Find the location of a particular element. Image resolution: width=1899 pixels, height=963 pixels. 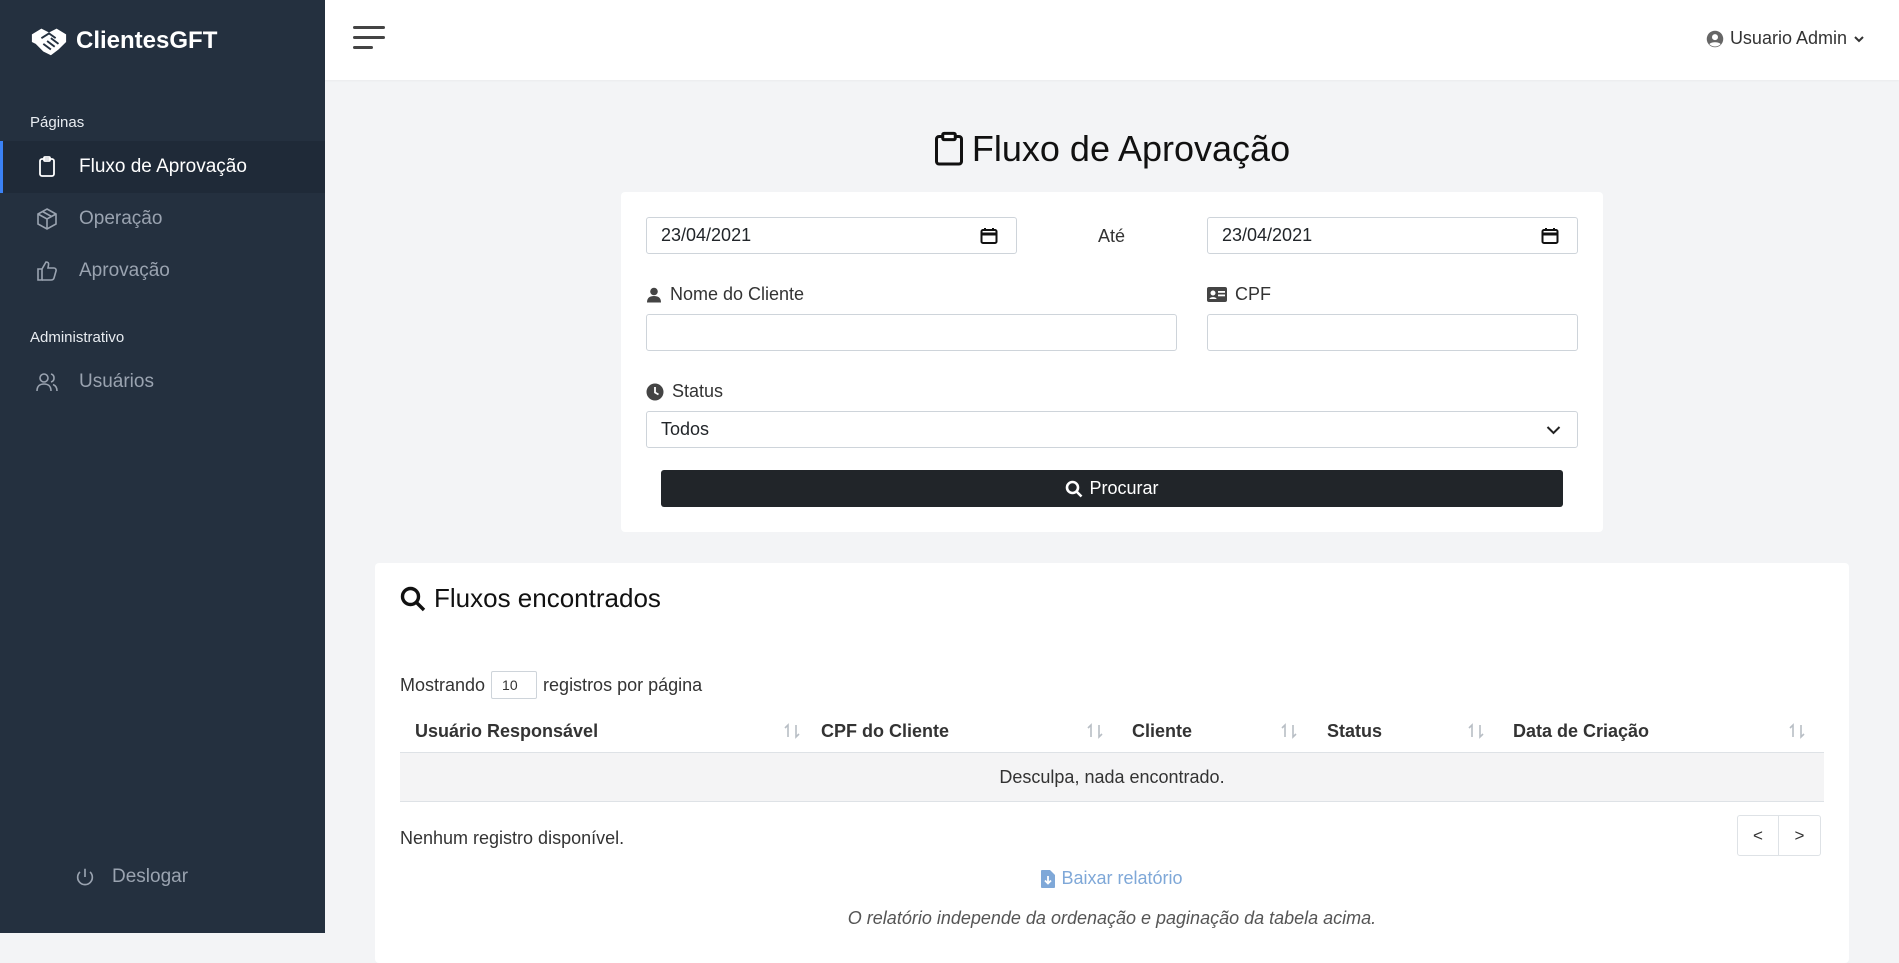

cpf-input is located at coordinates (1392, 332).